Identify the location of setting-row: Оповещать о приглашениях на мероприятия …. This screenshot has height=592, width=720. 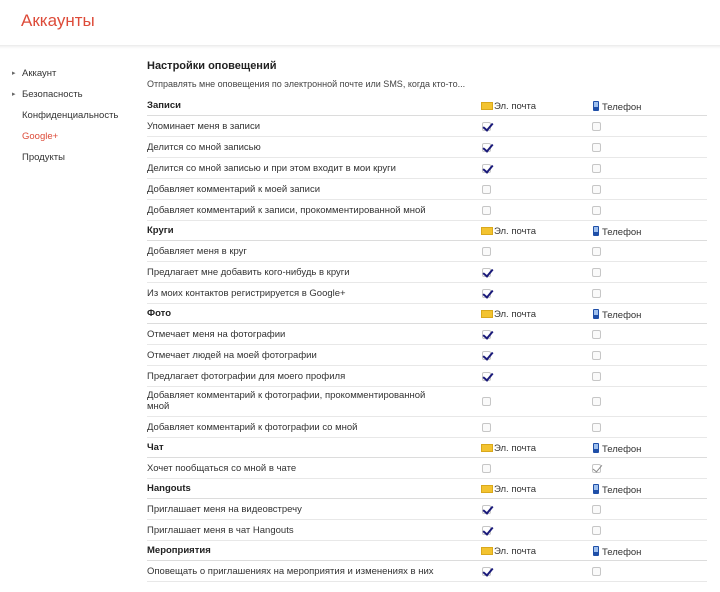
(427, 571).